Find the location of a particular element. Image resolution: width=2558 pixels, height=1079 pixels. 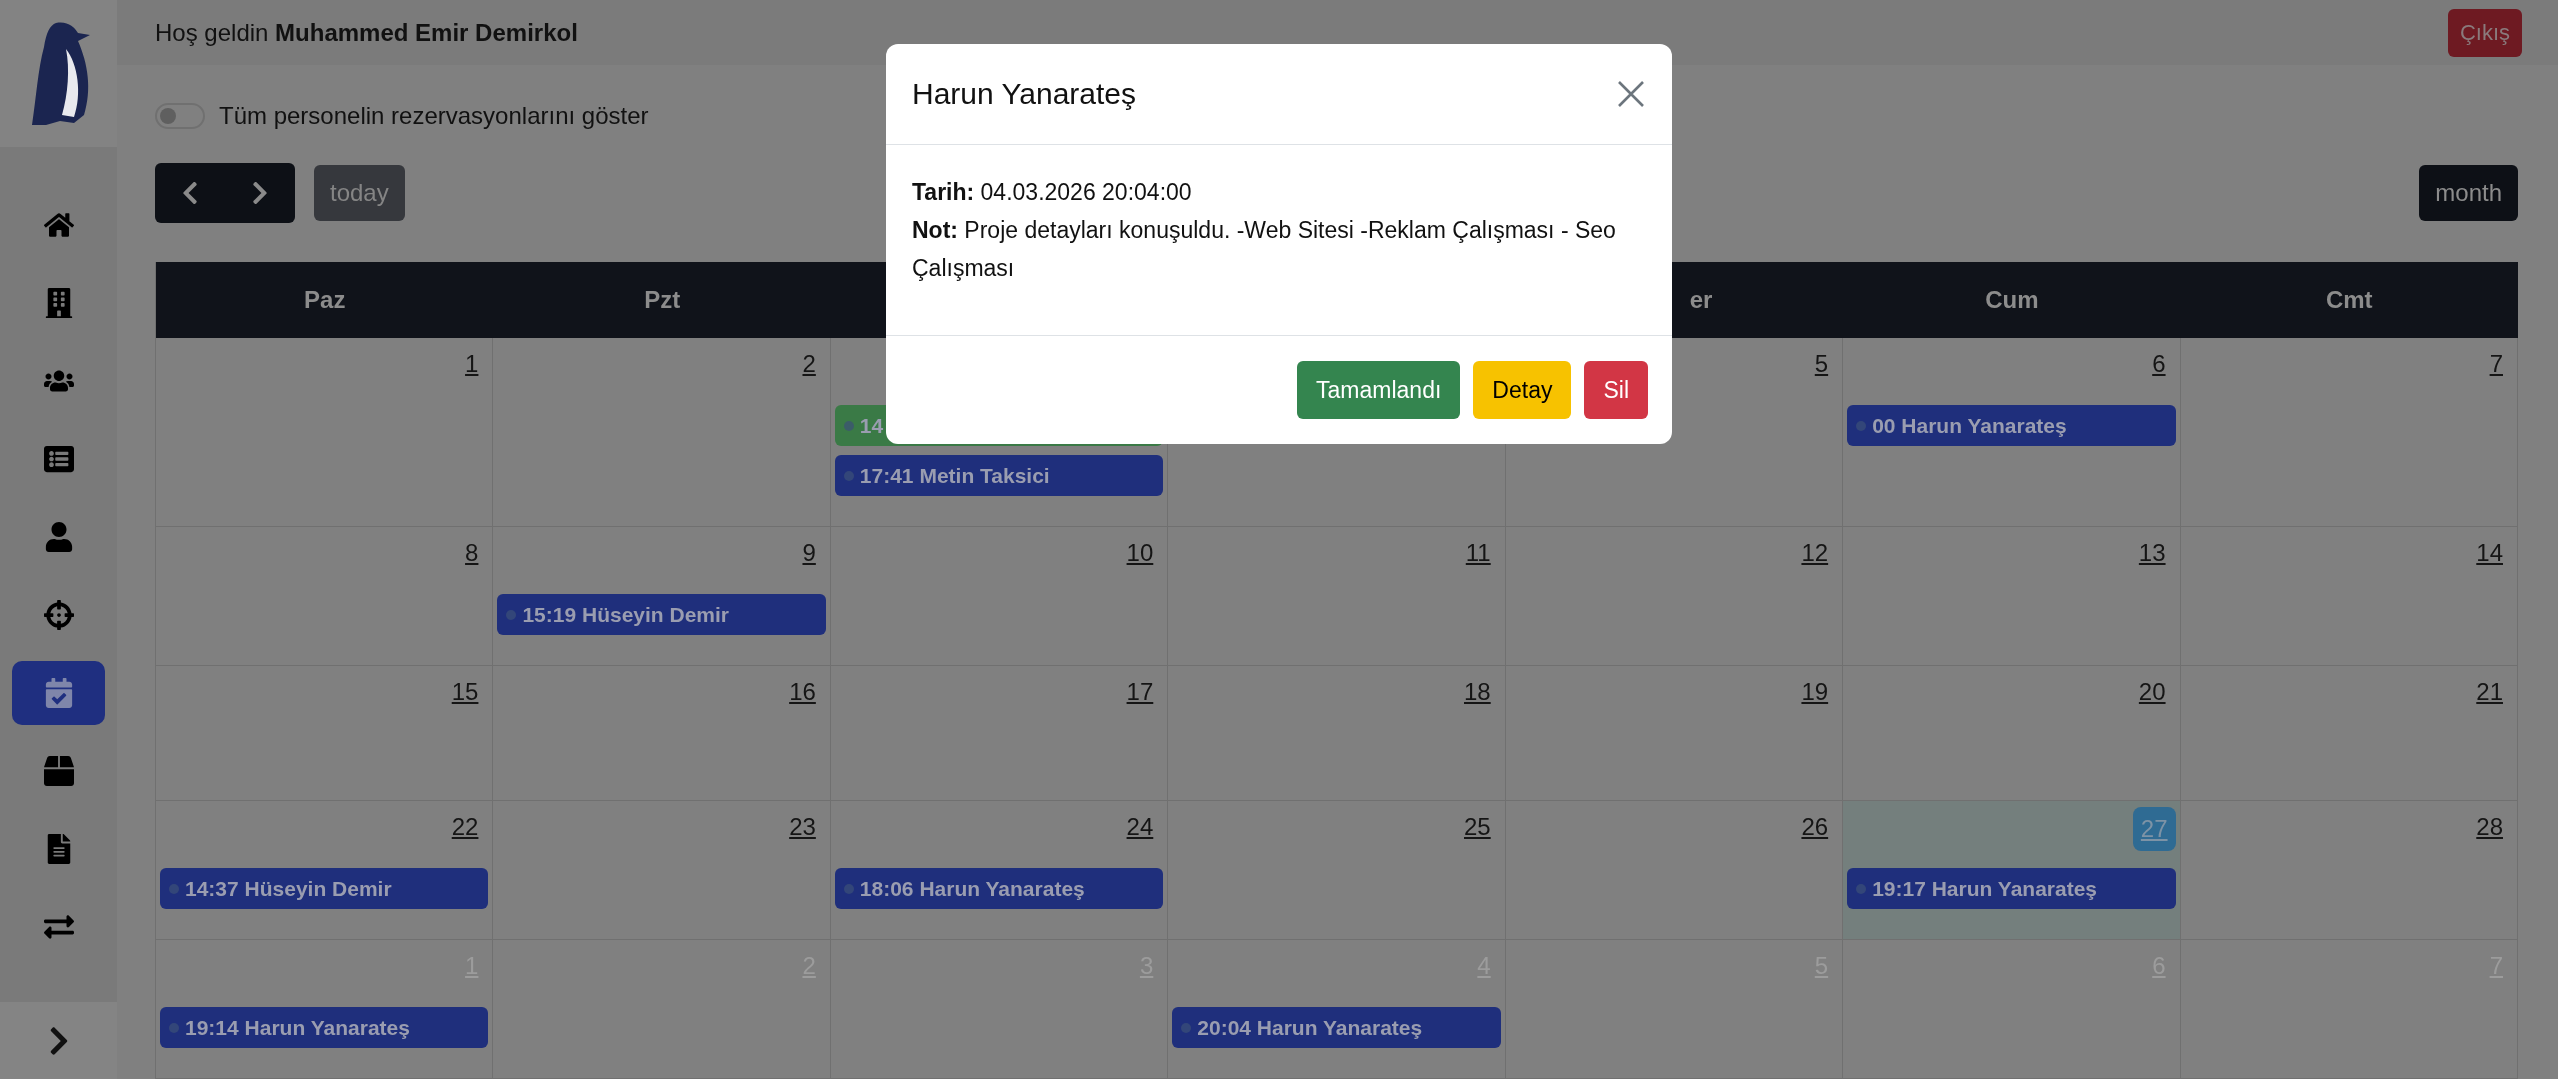

event-title: 14:37 Hüseyin Demir is located at coordinates (288, 888).